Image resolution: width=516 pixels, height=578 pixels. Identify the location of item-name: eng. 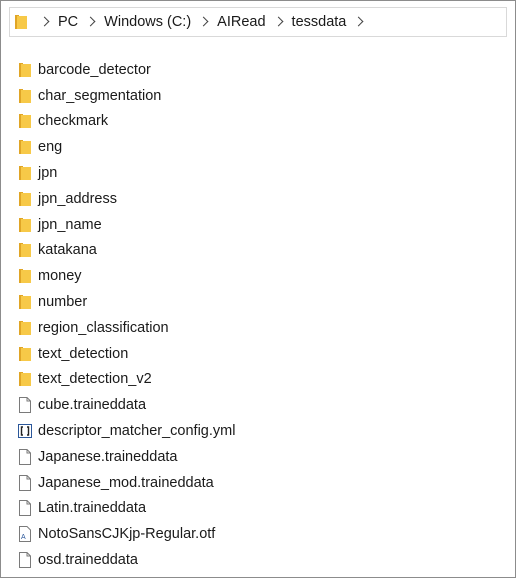
(50, 147).